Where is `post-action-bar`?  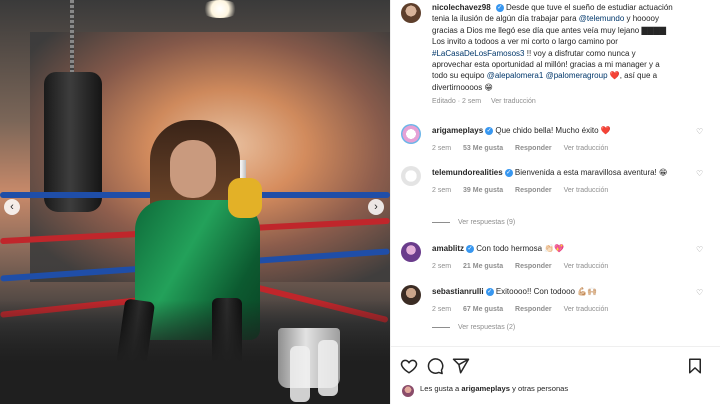
post-action-bar is located at coordinates (555, 366).